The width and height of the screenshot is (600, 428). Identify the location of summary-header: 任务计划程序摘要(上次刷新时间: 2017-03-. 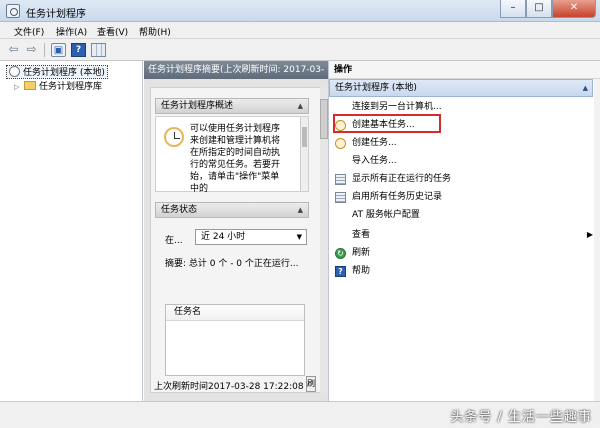
(236, 70).